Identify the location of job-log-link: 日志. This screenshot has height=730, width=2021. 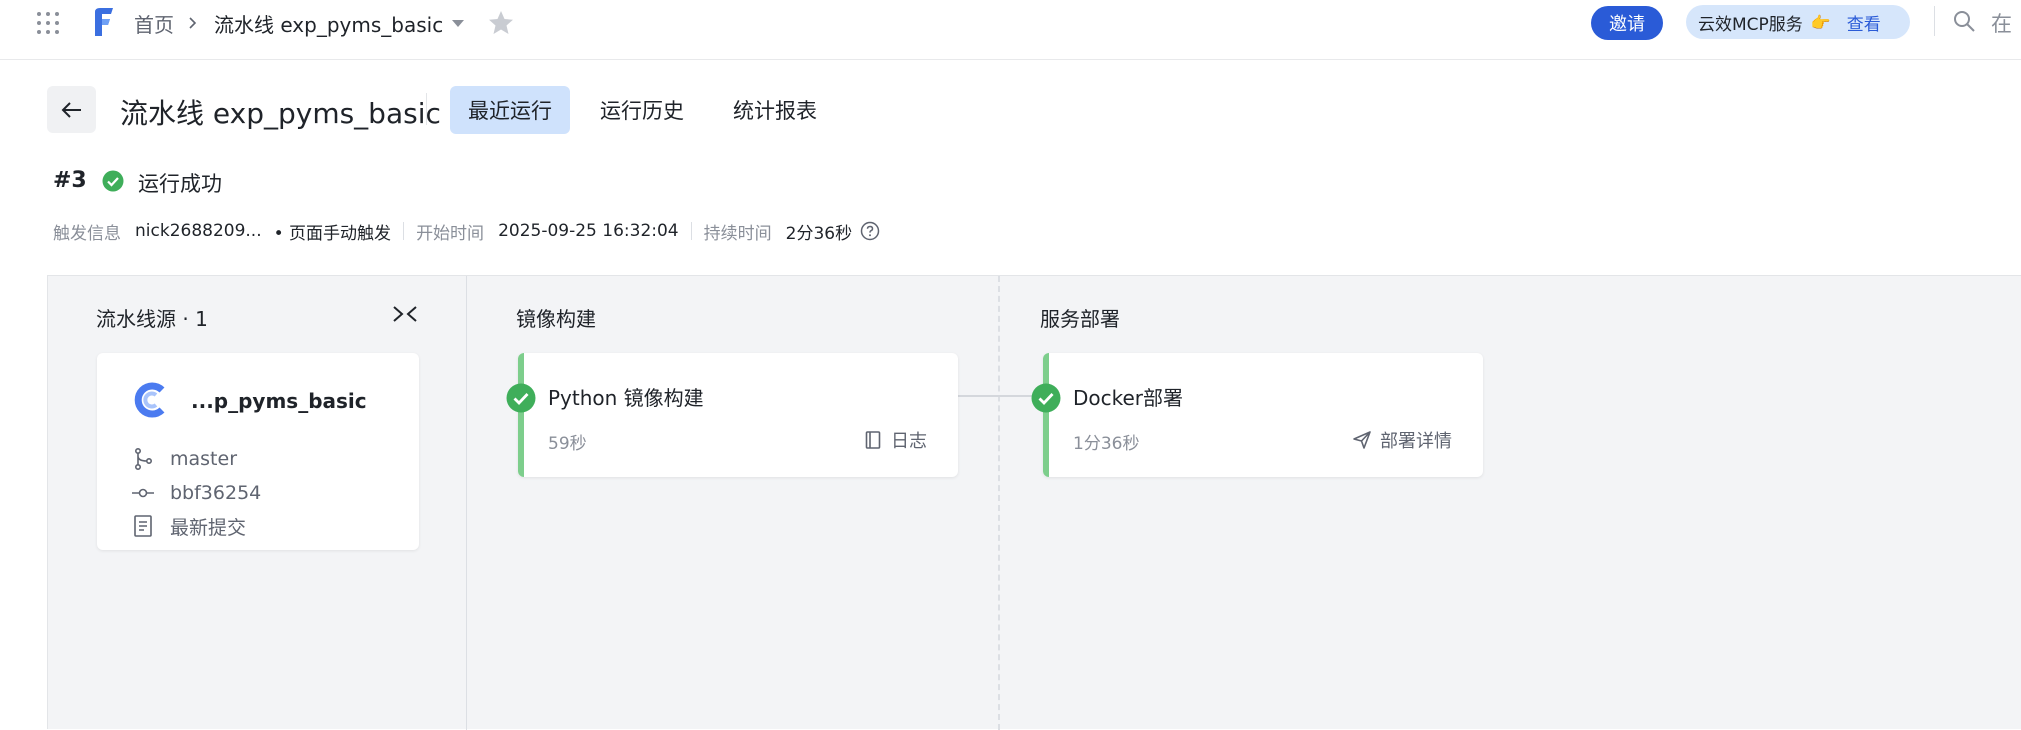
(895, 440).